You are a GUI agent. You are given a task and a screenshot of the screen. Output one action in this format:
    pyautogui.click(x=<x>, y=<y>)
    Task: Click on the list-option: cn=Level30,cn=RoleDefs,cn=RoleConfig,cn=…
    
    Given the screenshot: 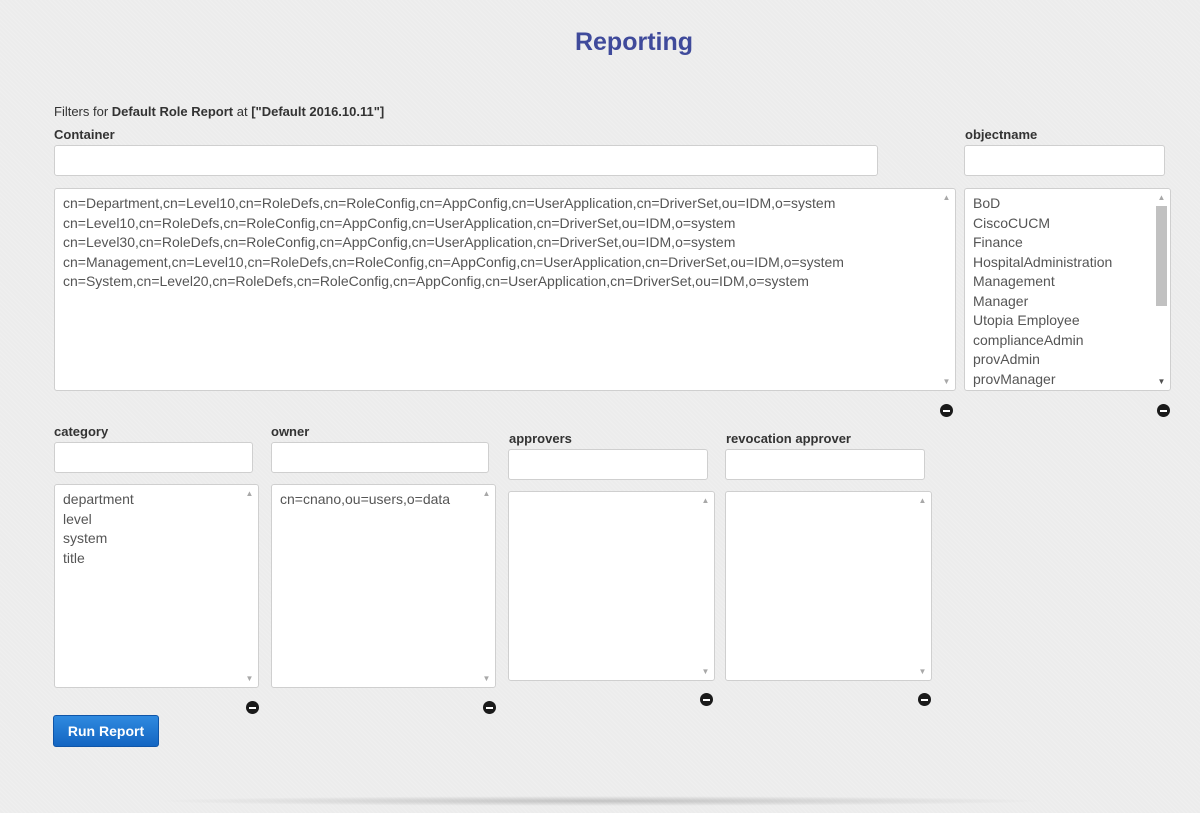 What is the action you would take?
    pyautogui.click(x=500, y=243)
    